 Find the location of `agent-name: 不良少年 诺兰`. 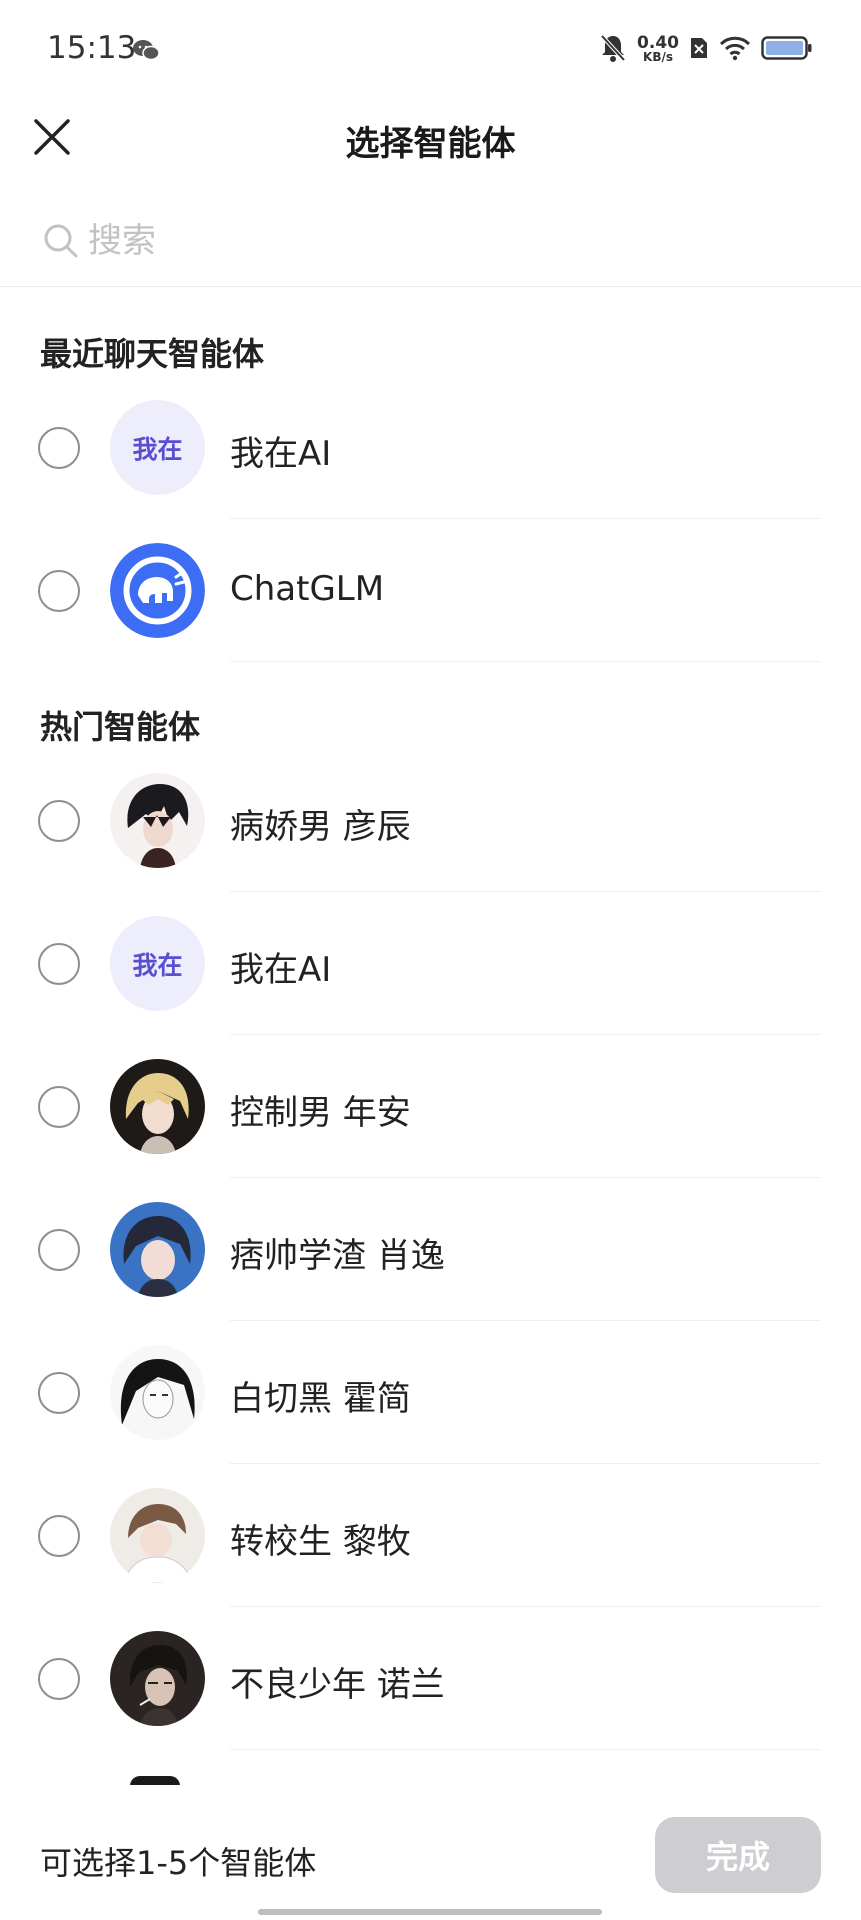

agent-name: 不良少年 诺兰 is located at coordinates (337, 1685).